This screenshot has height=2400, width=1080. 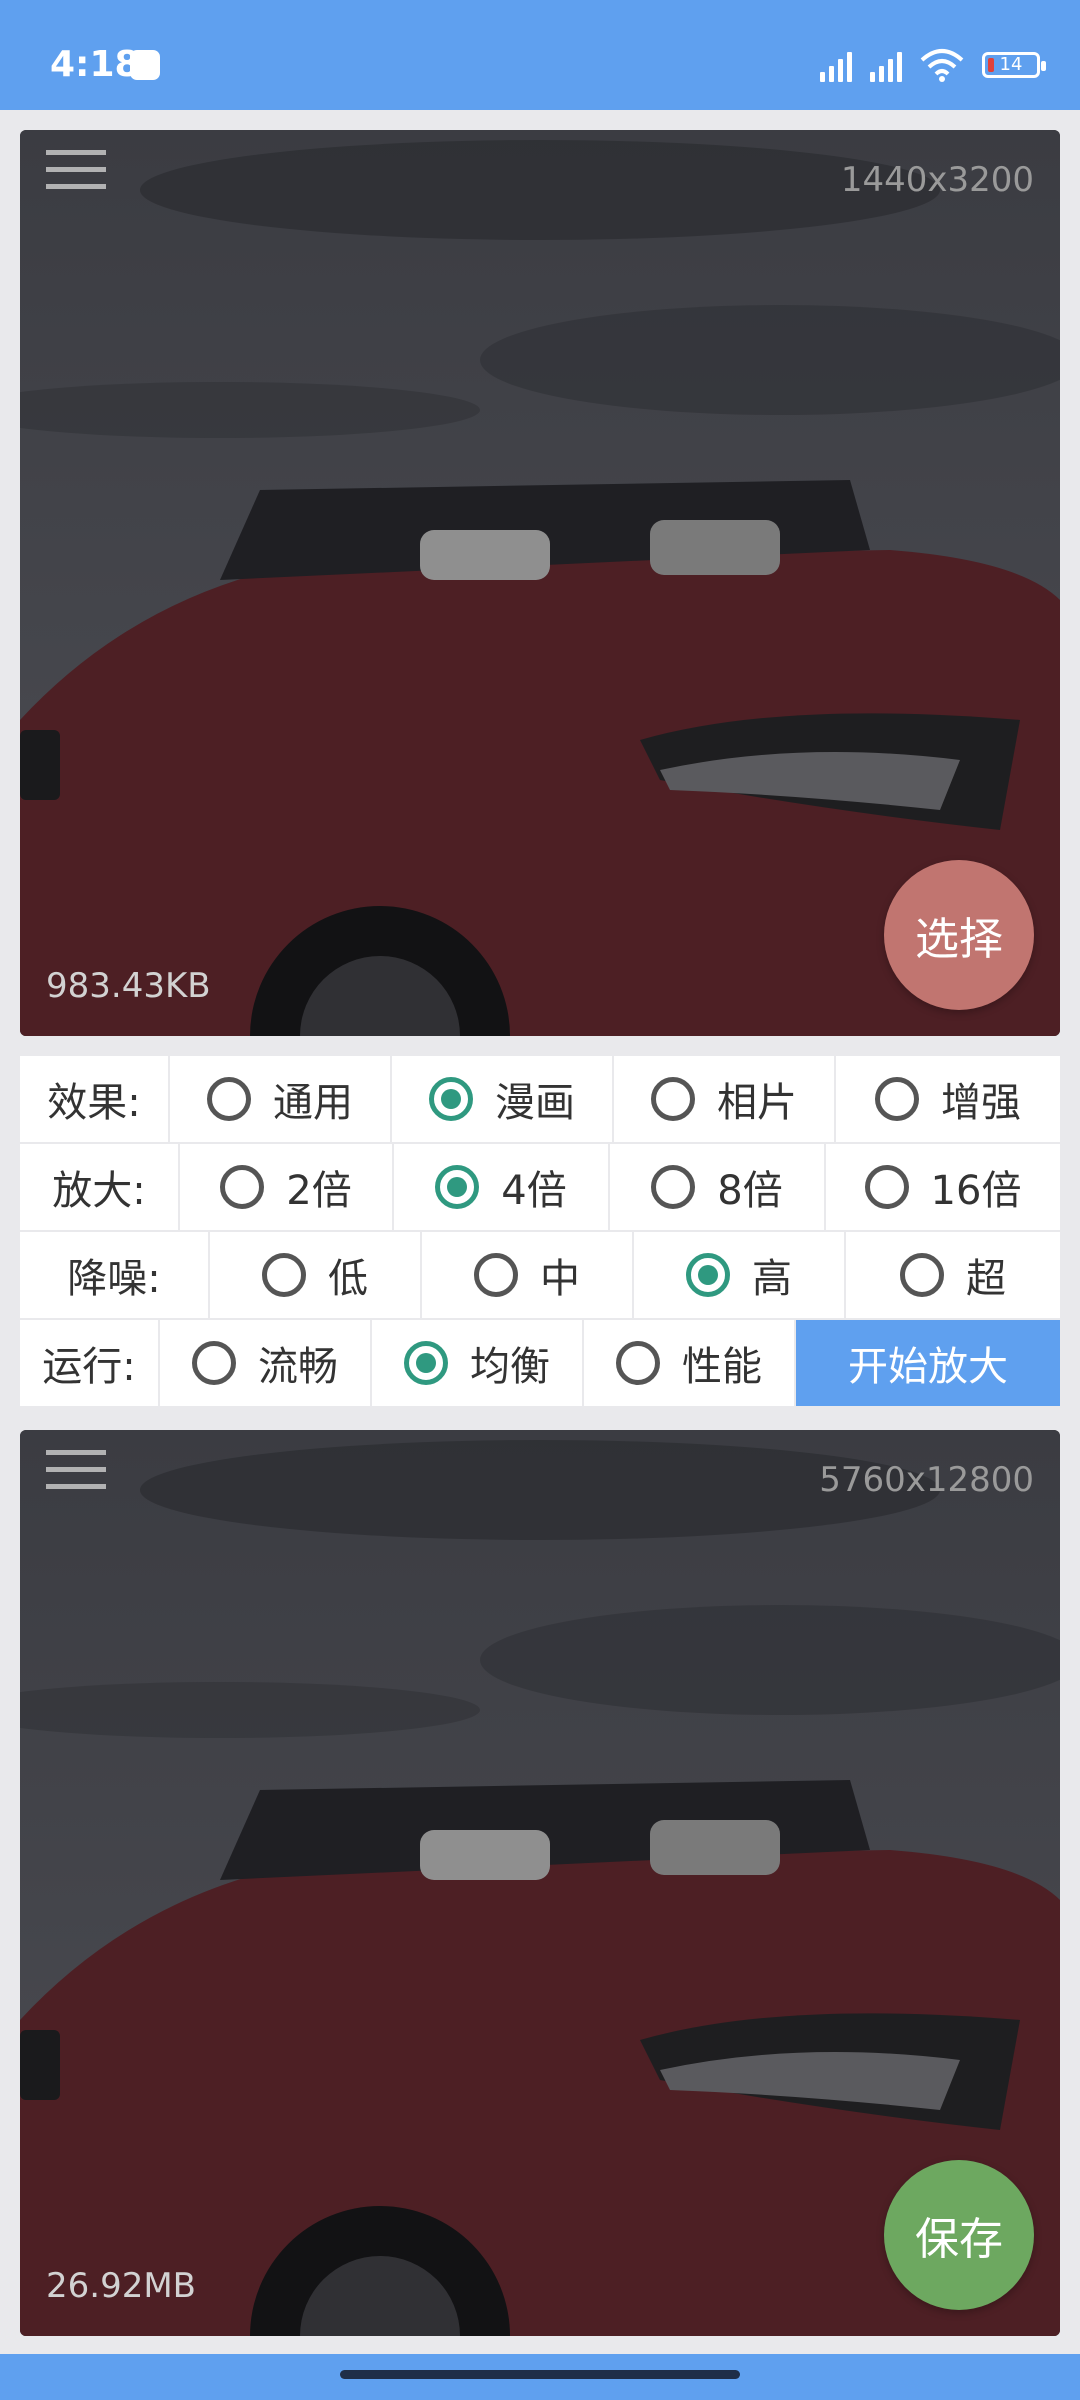 I want to click on scale-option-2x: 2倍, so click(x=286, y=1187).